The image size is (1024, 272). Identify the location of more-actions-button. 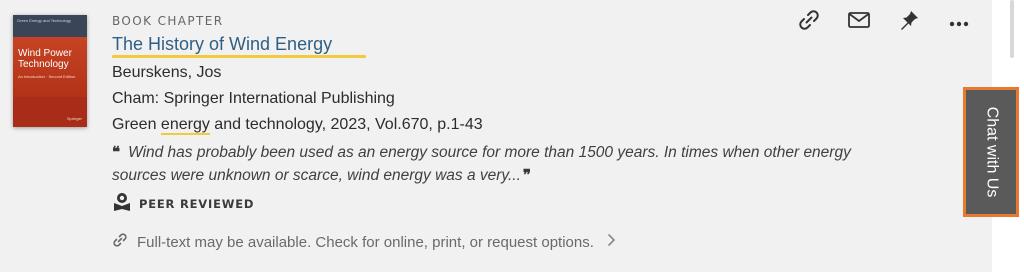
(959, 22).